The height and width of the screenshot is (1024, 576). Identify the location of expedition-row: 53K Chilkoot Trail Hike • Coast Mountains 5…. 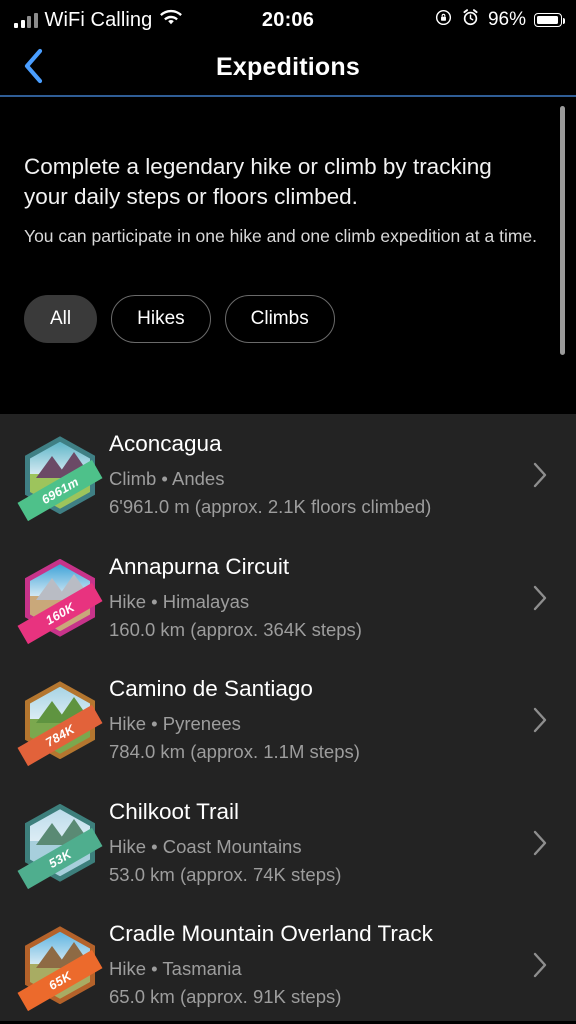
(288, 843).